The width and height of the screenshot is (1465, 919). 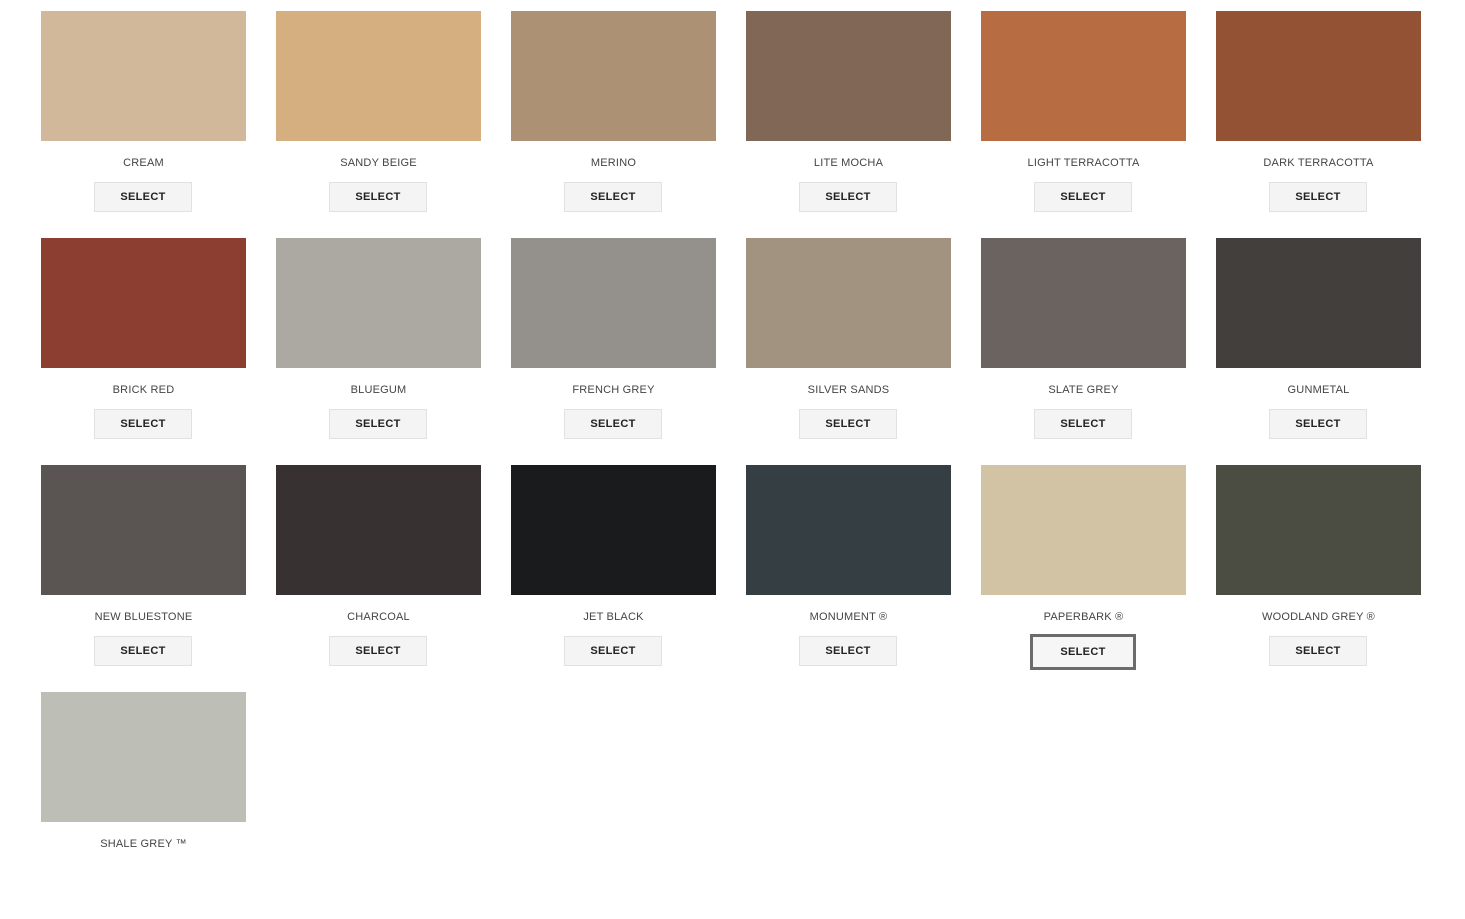 I want to click on swatch-card: DARK TERRACOTTA SELECT, so click(x=1318, y=124).